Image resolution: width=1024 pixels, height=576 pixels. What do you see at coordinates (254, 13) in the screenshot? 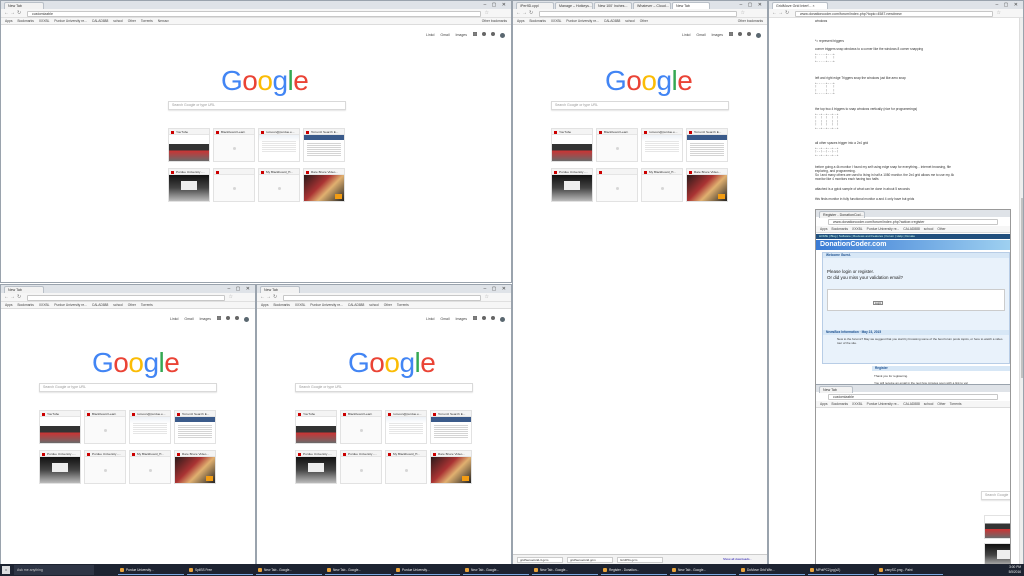
I see `address-bar: customizable` at bounding box center [254, 13].